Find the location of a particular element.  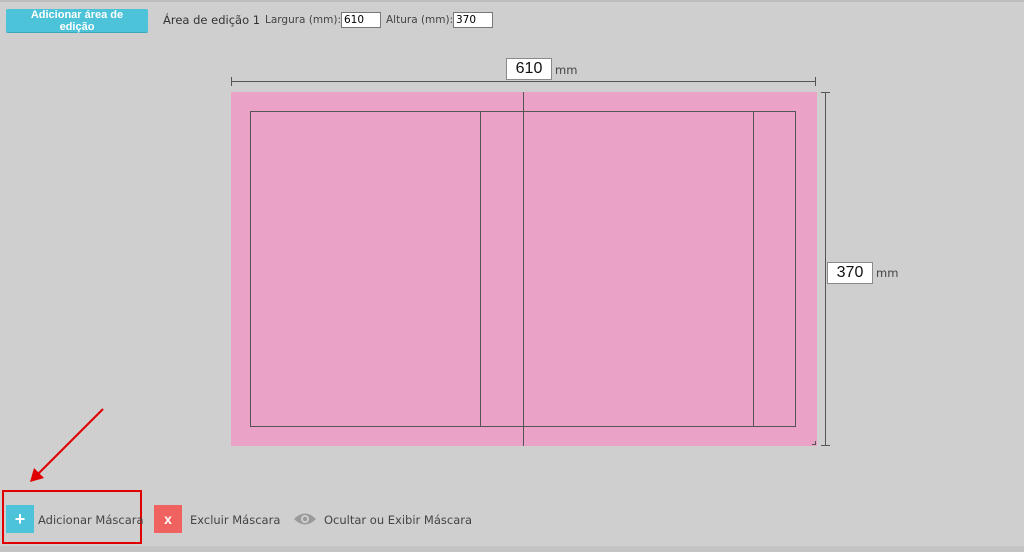

add-mask-button: Adicionar Máscara is located at coordinates (91, 520).